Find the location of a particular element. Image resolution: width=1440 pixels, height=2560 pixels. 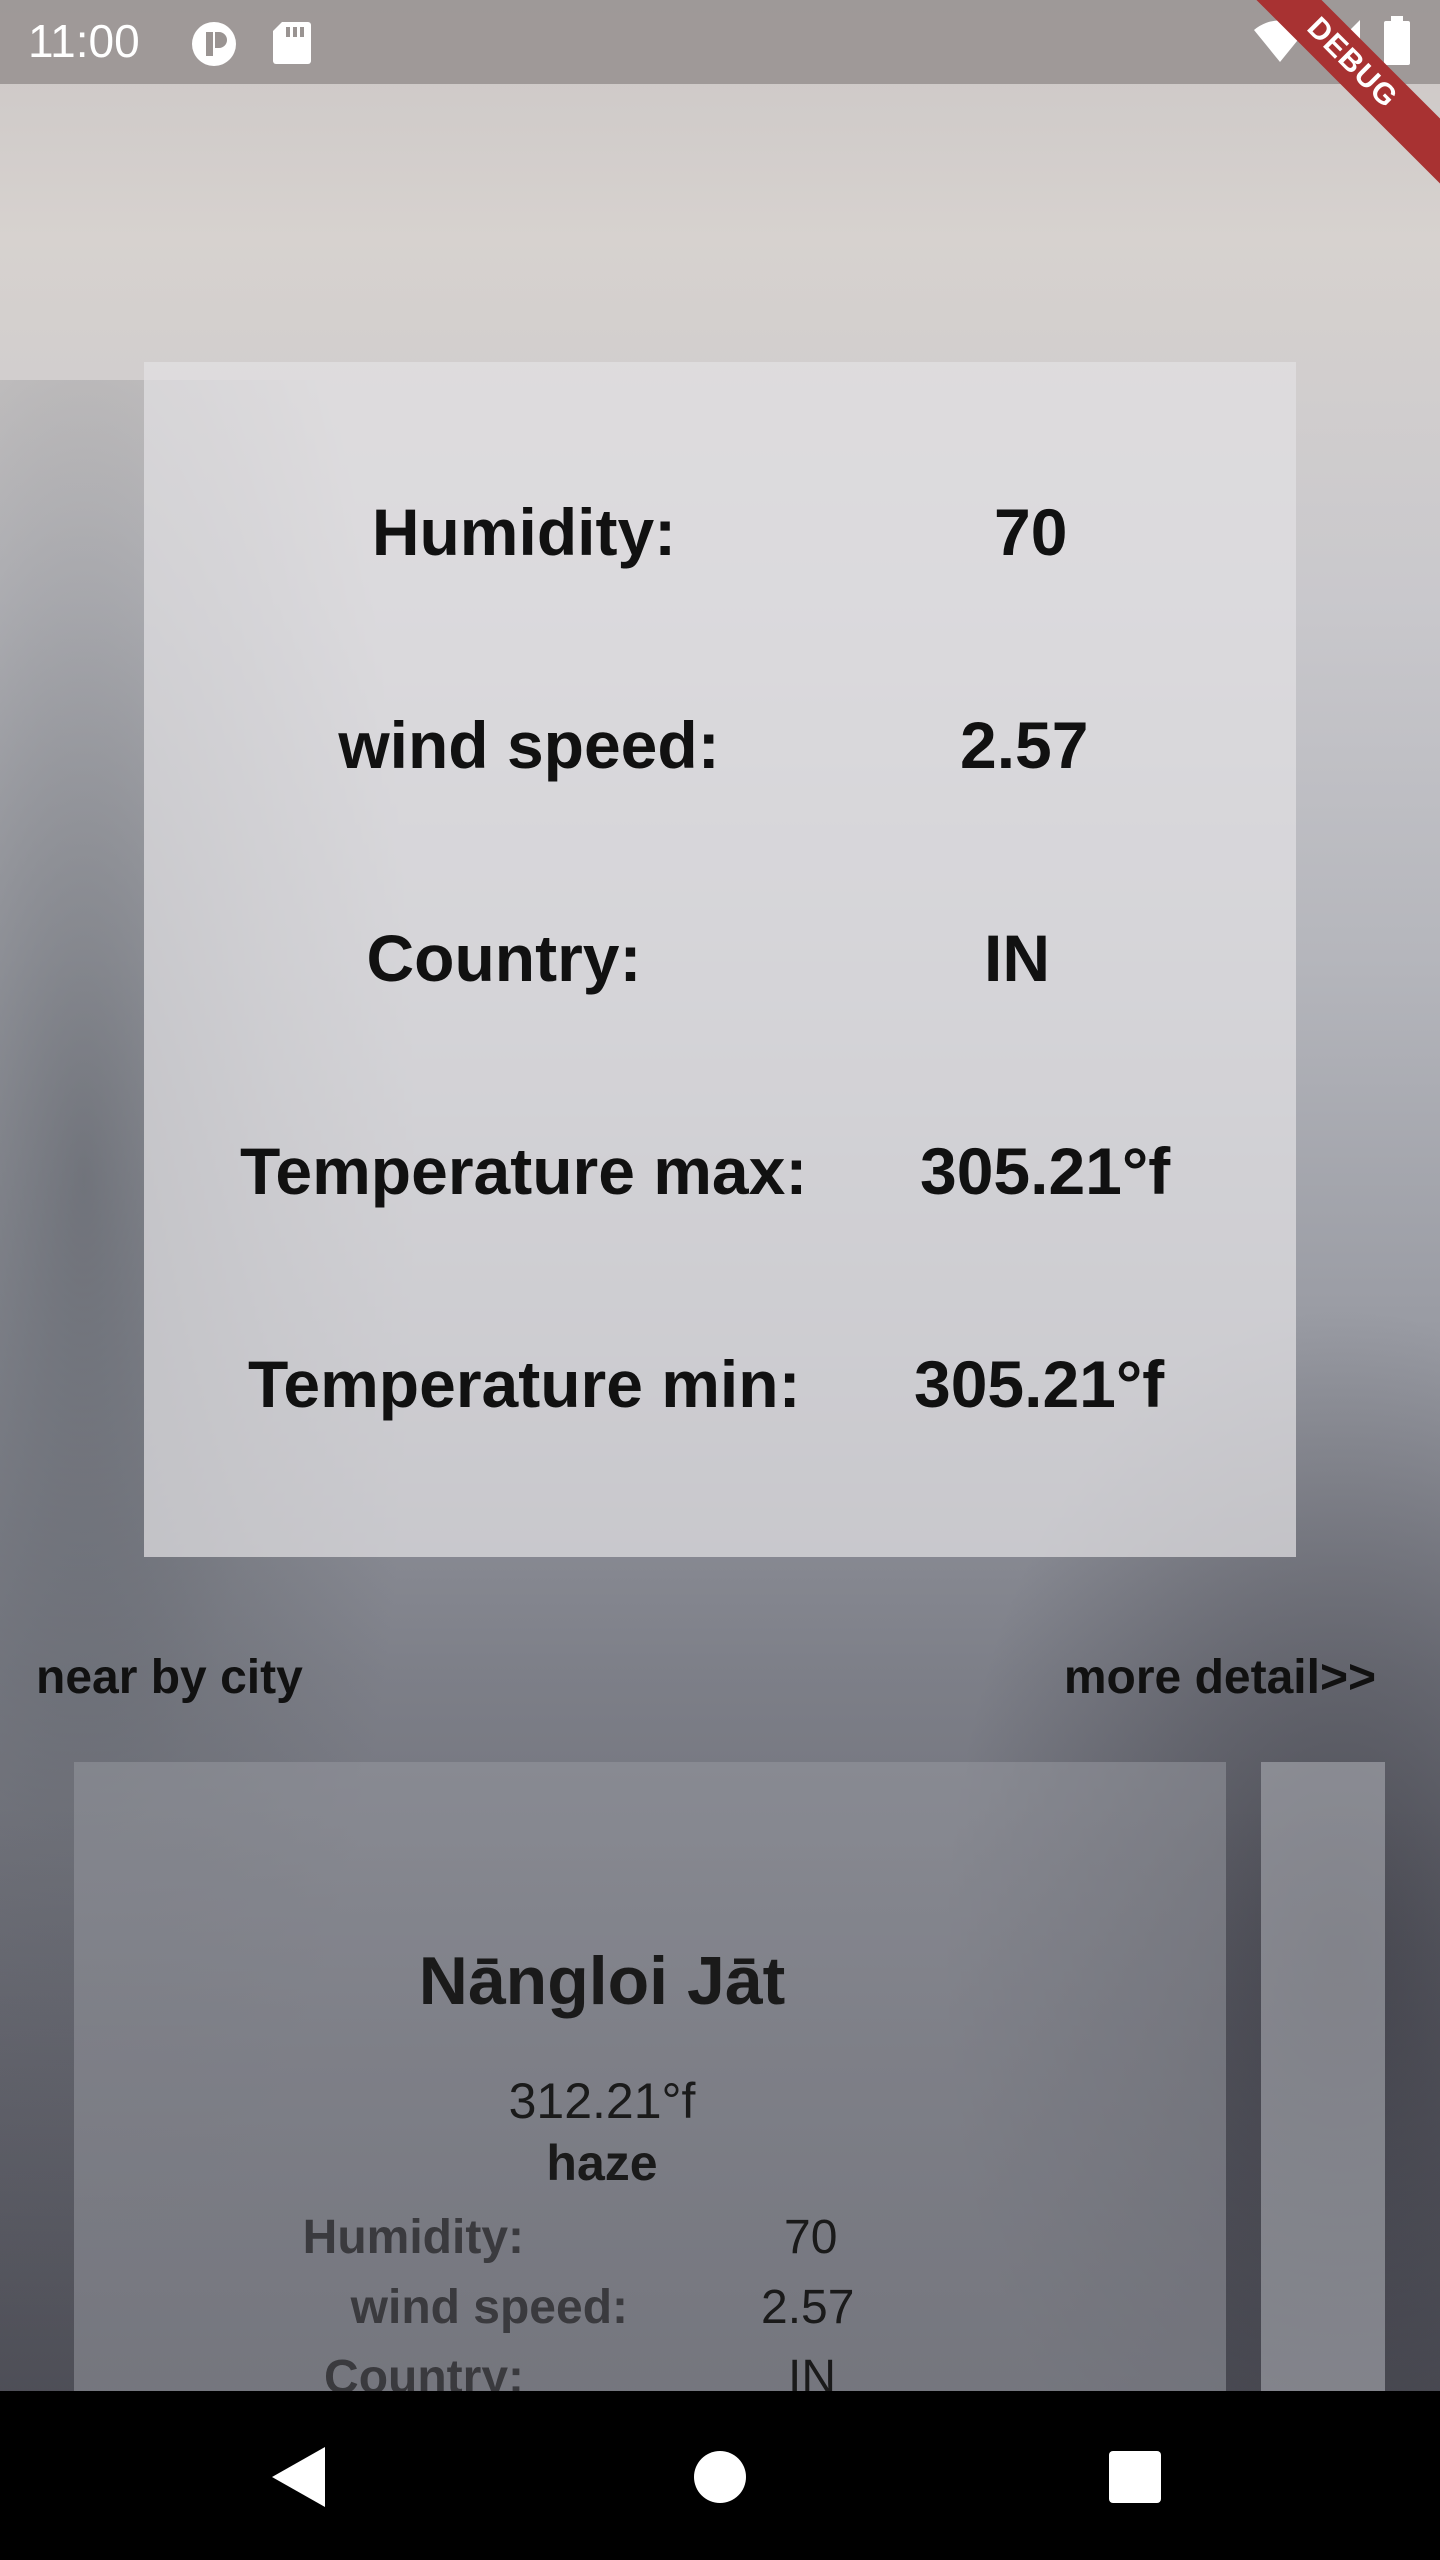

detail-row-temperature-max: Temperature max: 305.21°f is located at coordinates (720, 1173).